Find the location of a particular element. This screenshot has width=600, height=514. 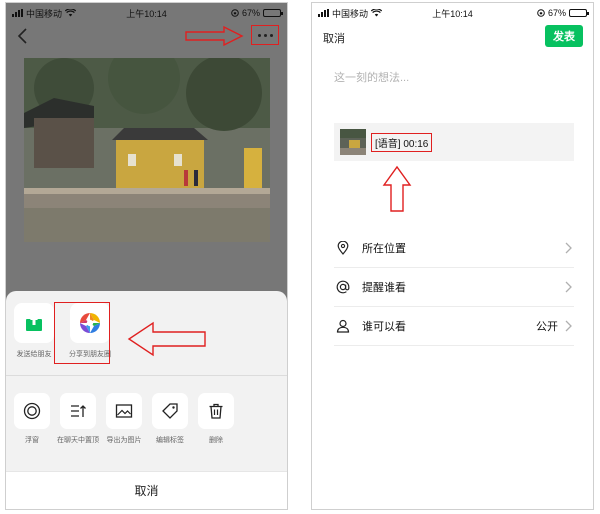

compose-cancel-button: 取消 is located at coordinates (334, 38).